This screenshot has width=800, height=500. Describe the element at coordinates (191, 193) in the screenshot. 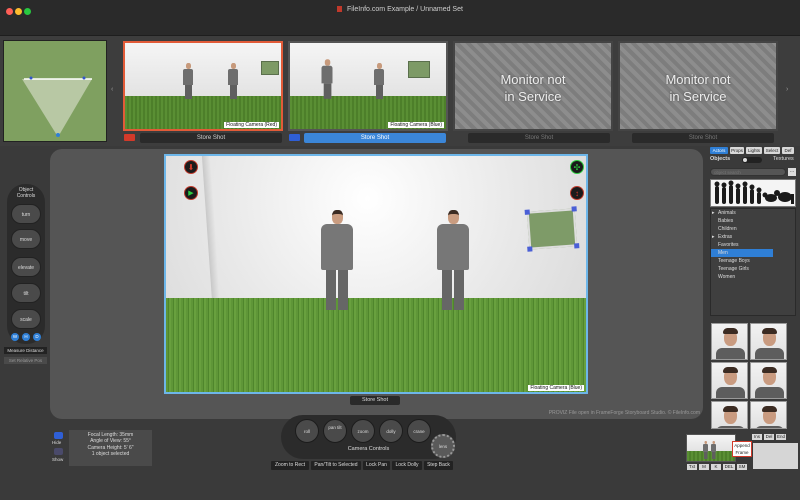

I see `play-icon: ▶` at that location.